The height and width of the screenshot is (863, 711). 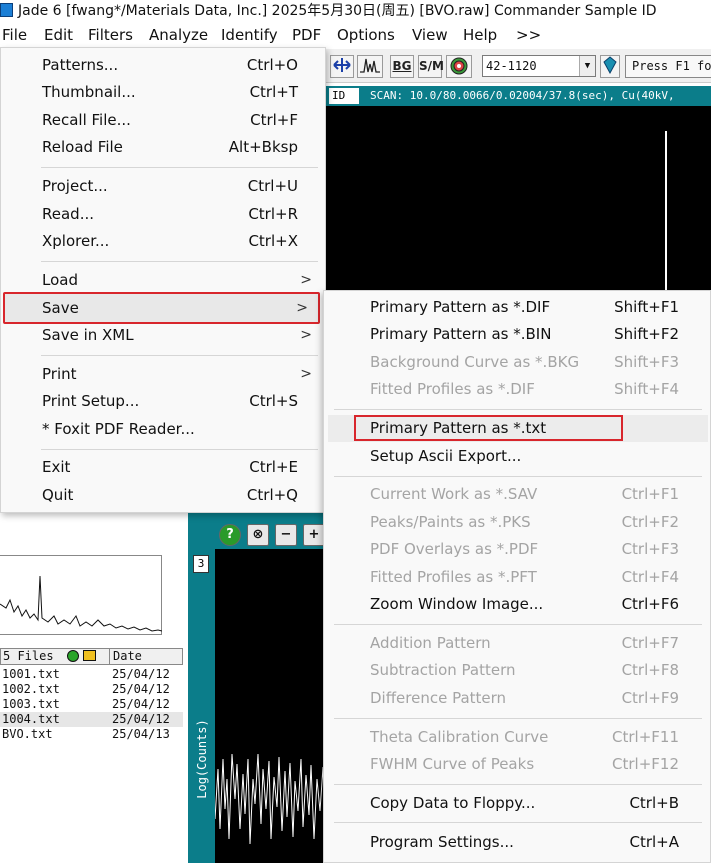 I want to click on submenu-item-pdf-overlays-pdf: PDF Overlays as *.PDF Ctrl+F3, so click(x=518, y=549).